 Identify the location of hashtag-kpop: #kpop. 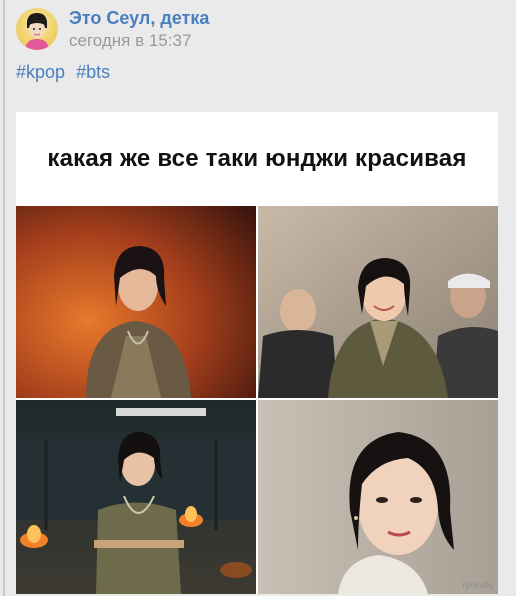
(40, 72).